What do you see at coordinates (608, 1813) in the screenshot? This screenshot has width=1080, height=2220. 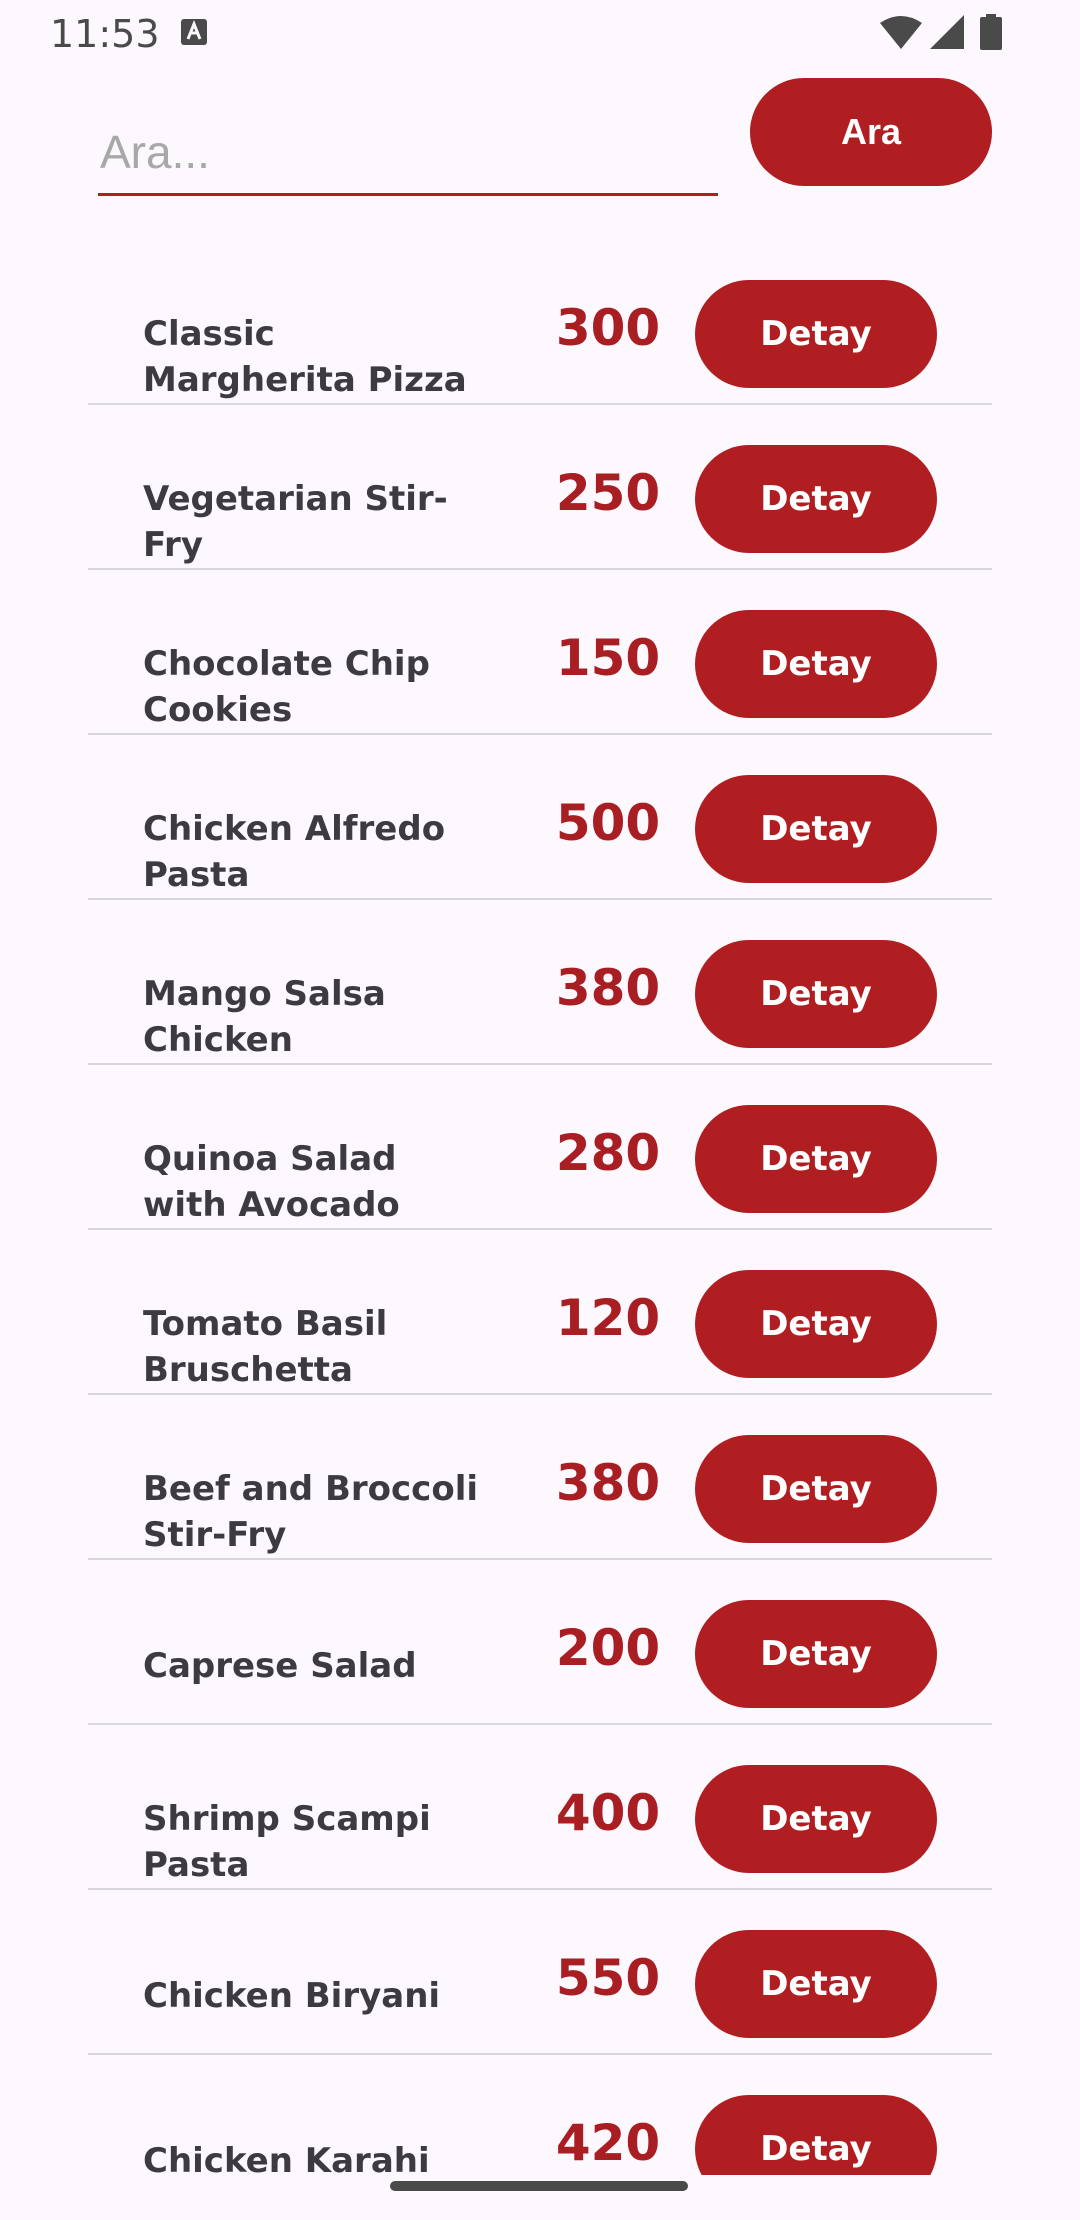 I see `recipe-price: 400` at bounding box center [608, 1813].